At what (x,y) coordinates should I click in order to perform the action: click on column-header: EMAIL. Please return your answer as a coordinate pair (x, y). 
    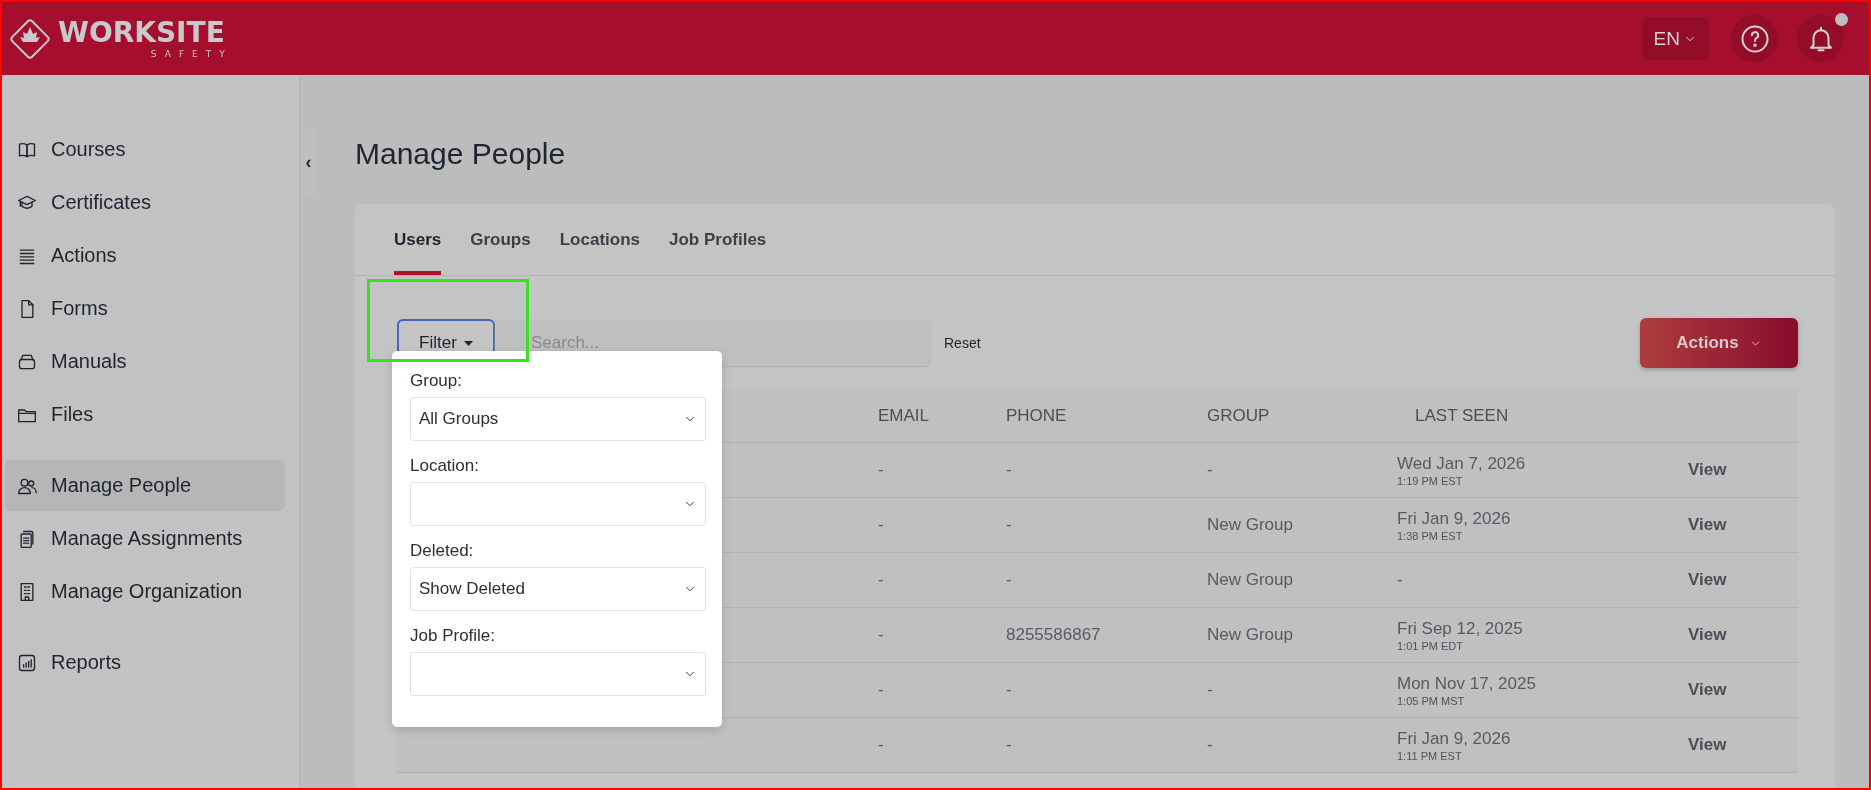
    Looking at the image, I should click on (904, 416).